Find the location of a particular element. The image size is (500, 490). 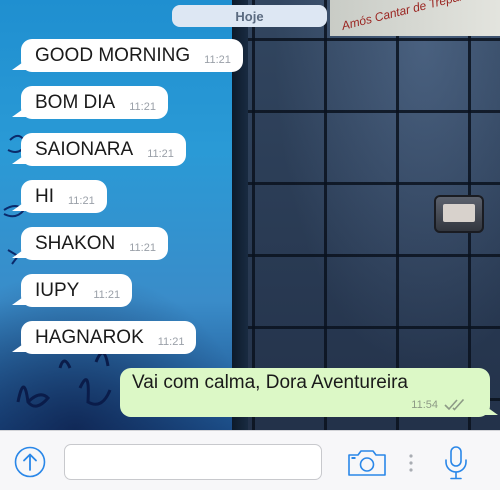

share-arrow-up-icon is located at coordinates (30, 462).